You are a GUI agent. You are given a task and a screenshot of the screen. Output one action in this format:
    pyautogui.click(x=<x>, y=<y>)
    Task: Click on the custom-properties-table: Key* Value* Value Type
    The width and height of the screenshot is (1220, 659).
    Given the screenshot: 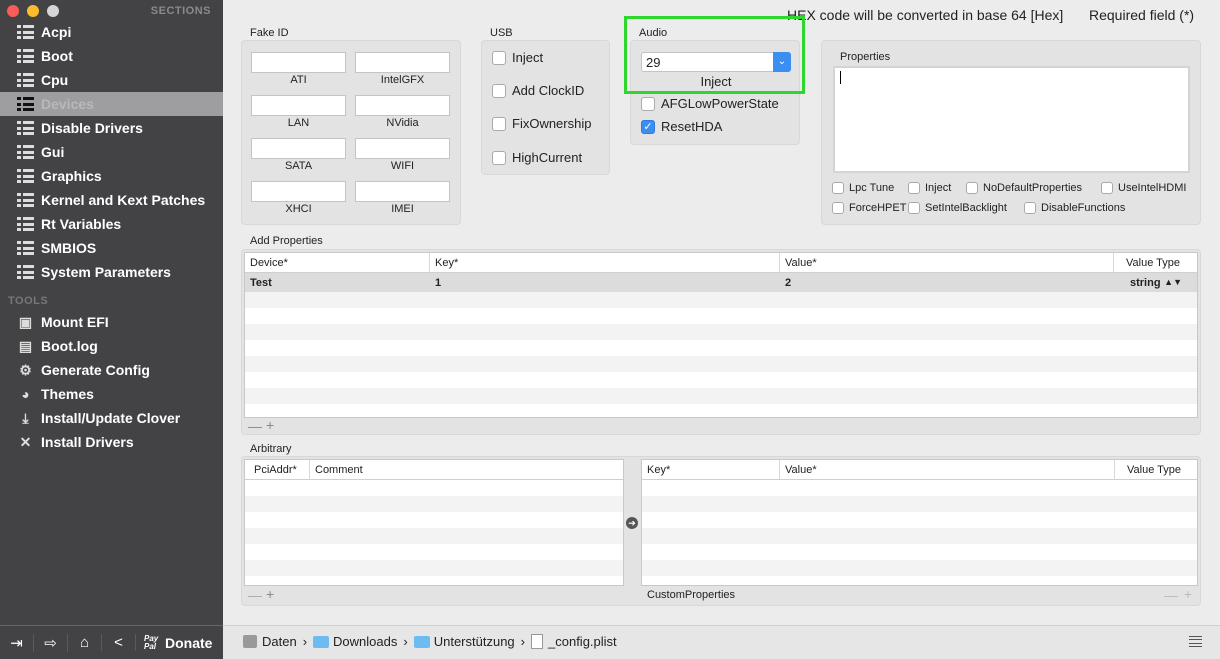 What is the action you would take?
    pyautogui.click(x=919, y=522)
    